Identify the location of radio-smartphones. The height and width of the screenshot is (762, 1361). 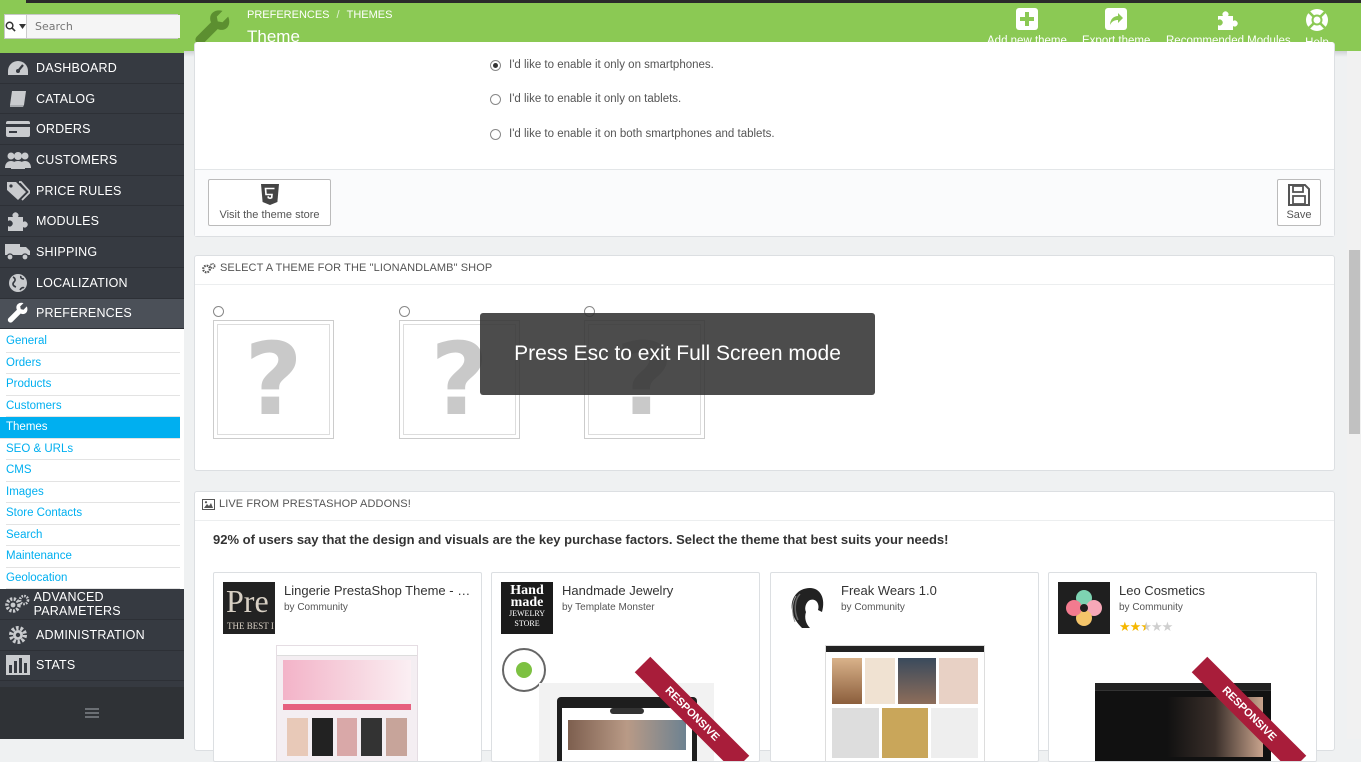
(495, 65).